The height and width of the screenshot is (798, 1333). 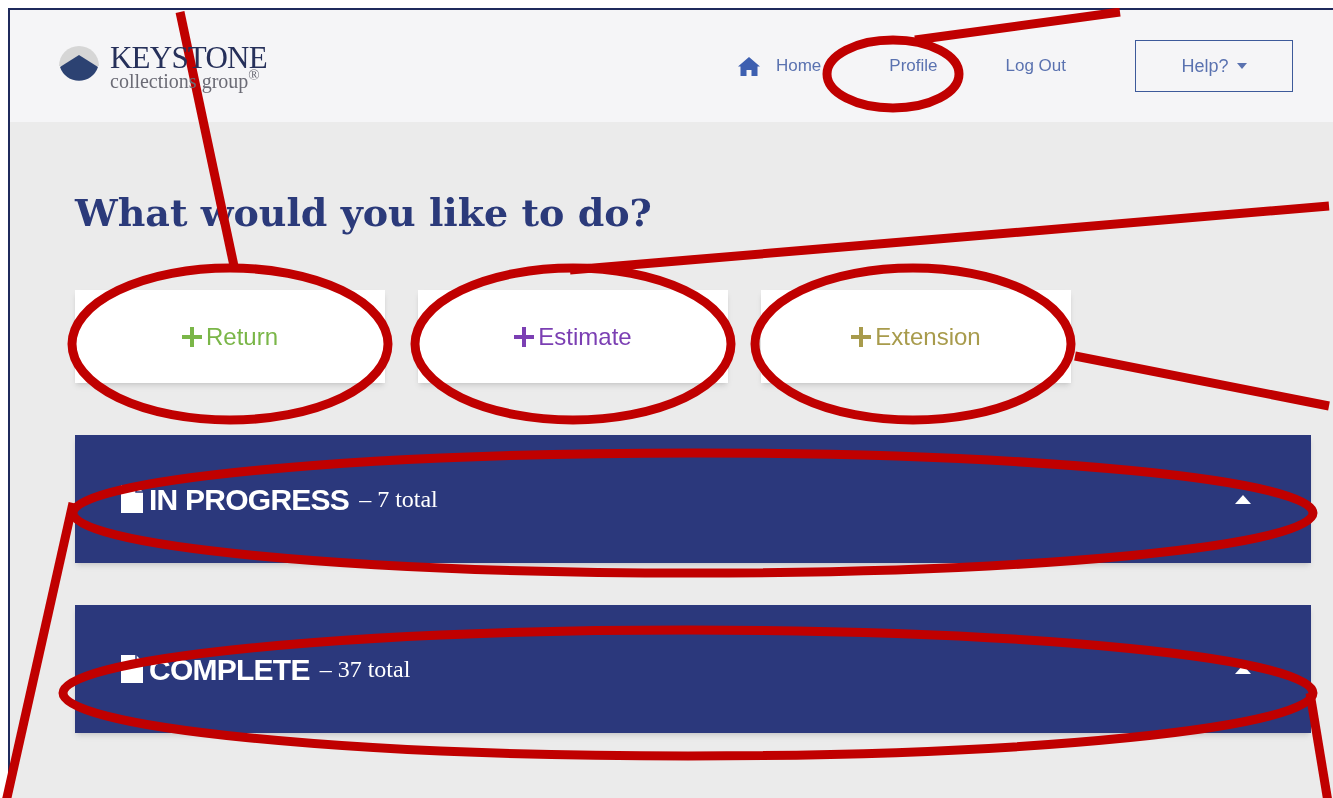 What do you see at coordinates (249, 499) in the screenshot?
I see `section-title: IN PROGRESS` at bounding box center [249, 499].